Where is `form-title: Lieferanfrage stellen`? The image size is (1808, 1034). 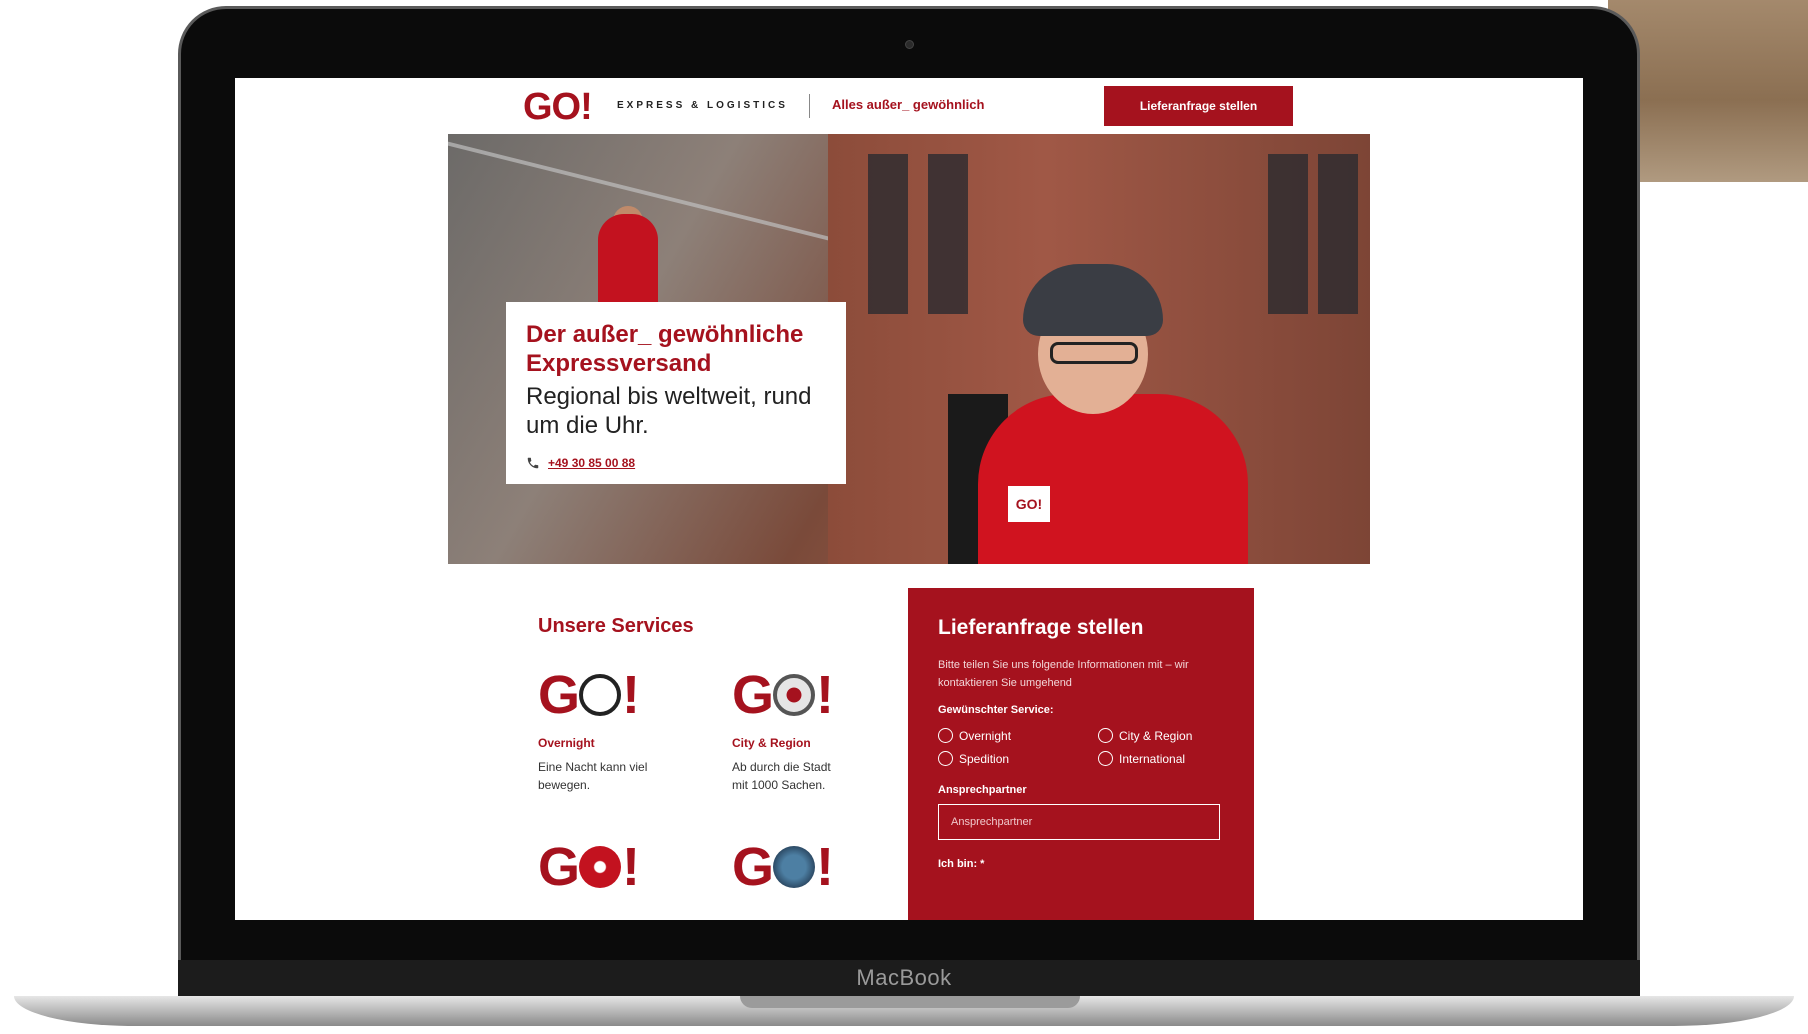
form-title: Lieferanfrage stellen is located at coordinates (1041, 627).